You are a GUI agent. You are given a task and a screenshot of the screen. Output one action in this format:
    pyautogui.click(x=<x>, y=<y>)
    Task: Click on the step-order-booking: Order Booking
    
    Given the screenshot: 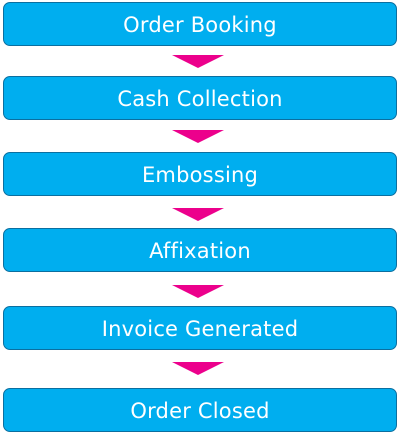 What is the action you would take?
    pyautogui.click(x=200, y=24)
    